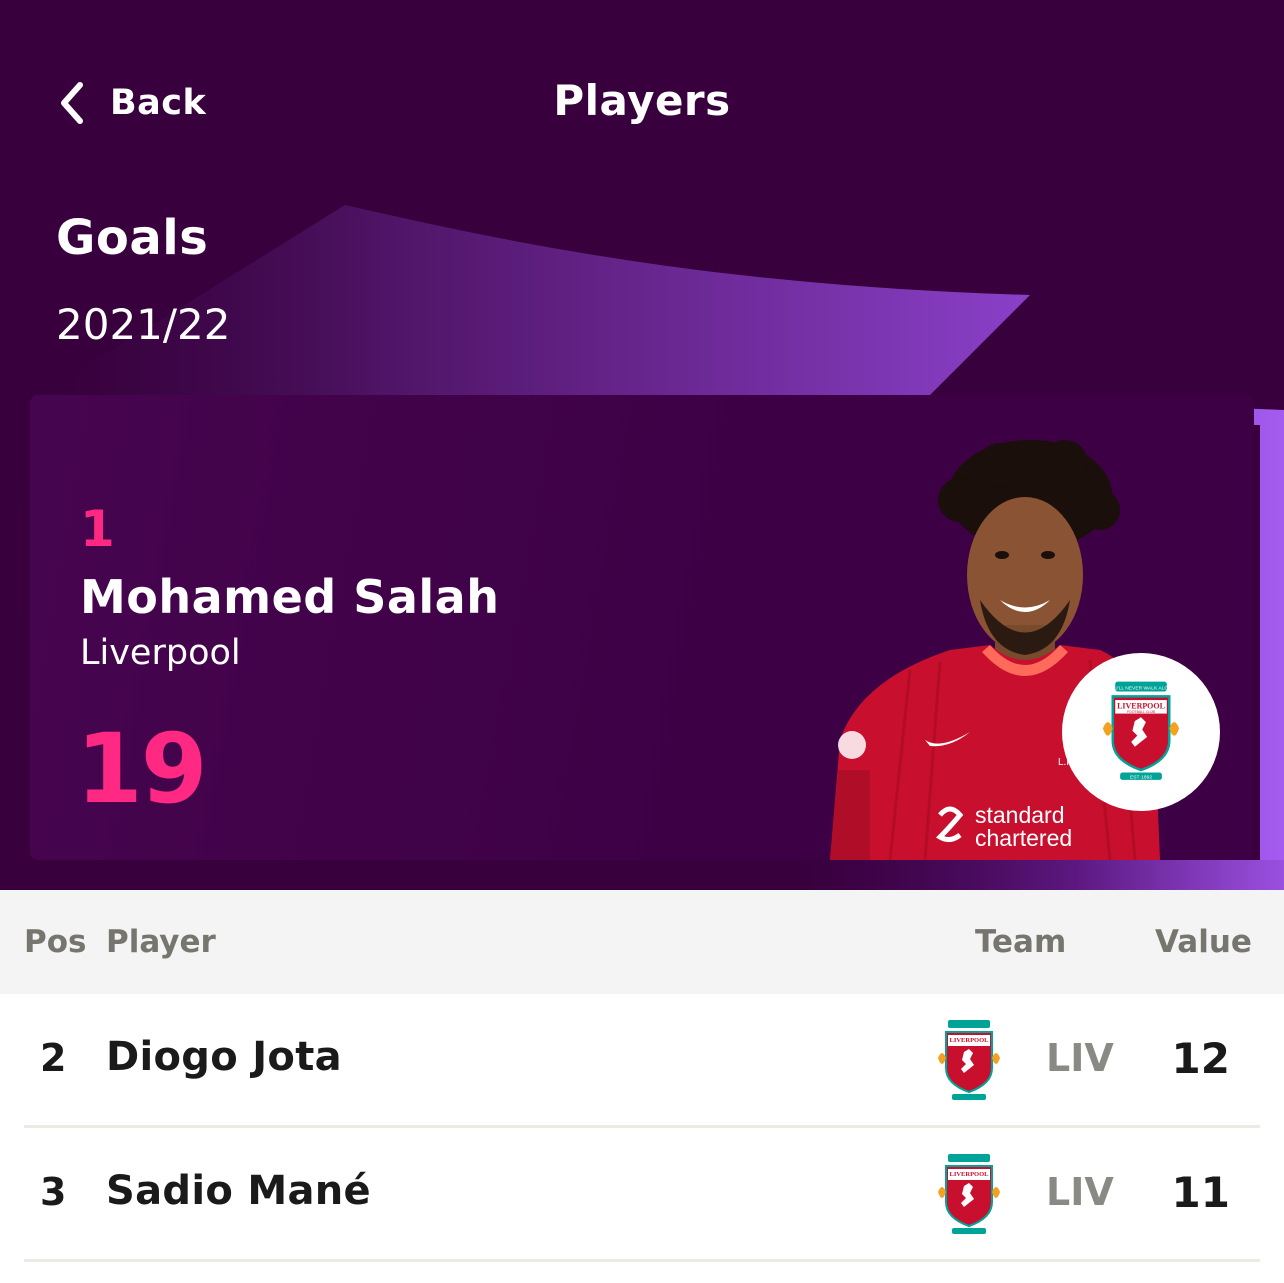  I want to click on svg-text: FOOTBALL CLUB, so click(1141, 712).